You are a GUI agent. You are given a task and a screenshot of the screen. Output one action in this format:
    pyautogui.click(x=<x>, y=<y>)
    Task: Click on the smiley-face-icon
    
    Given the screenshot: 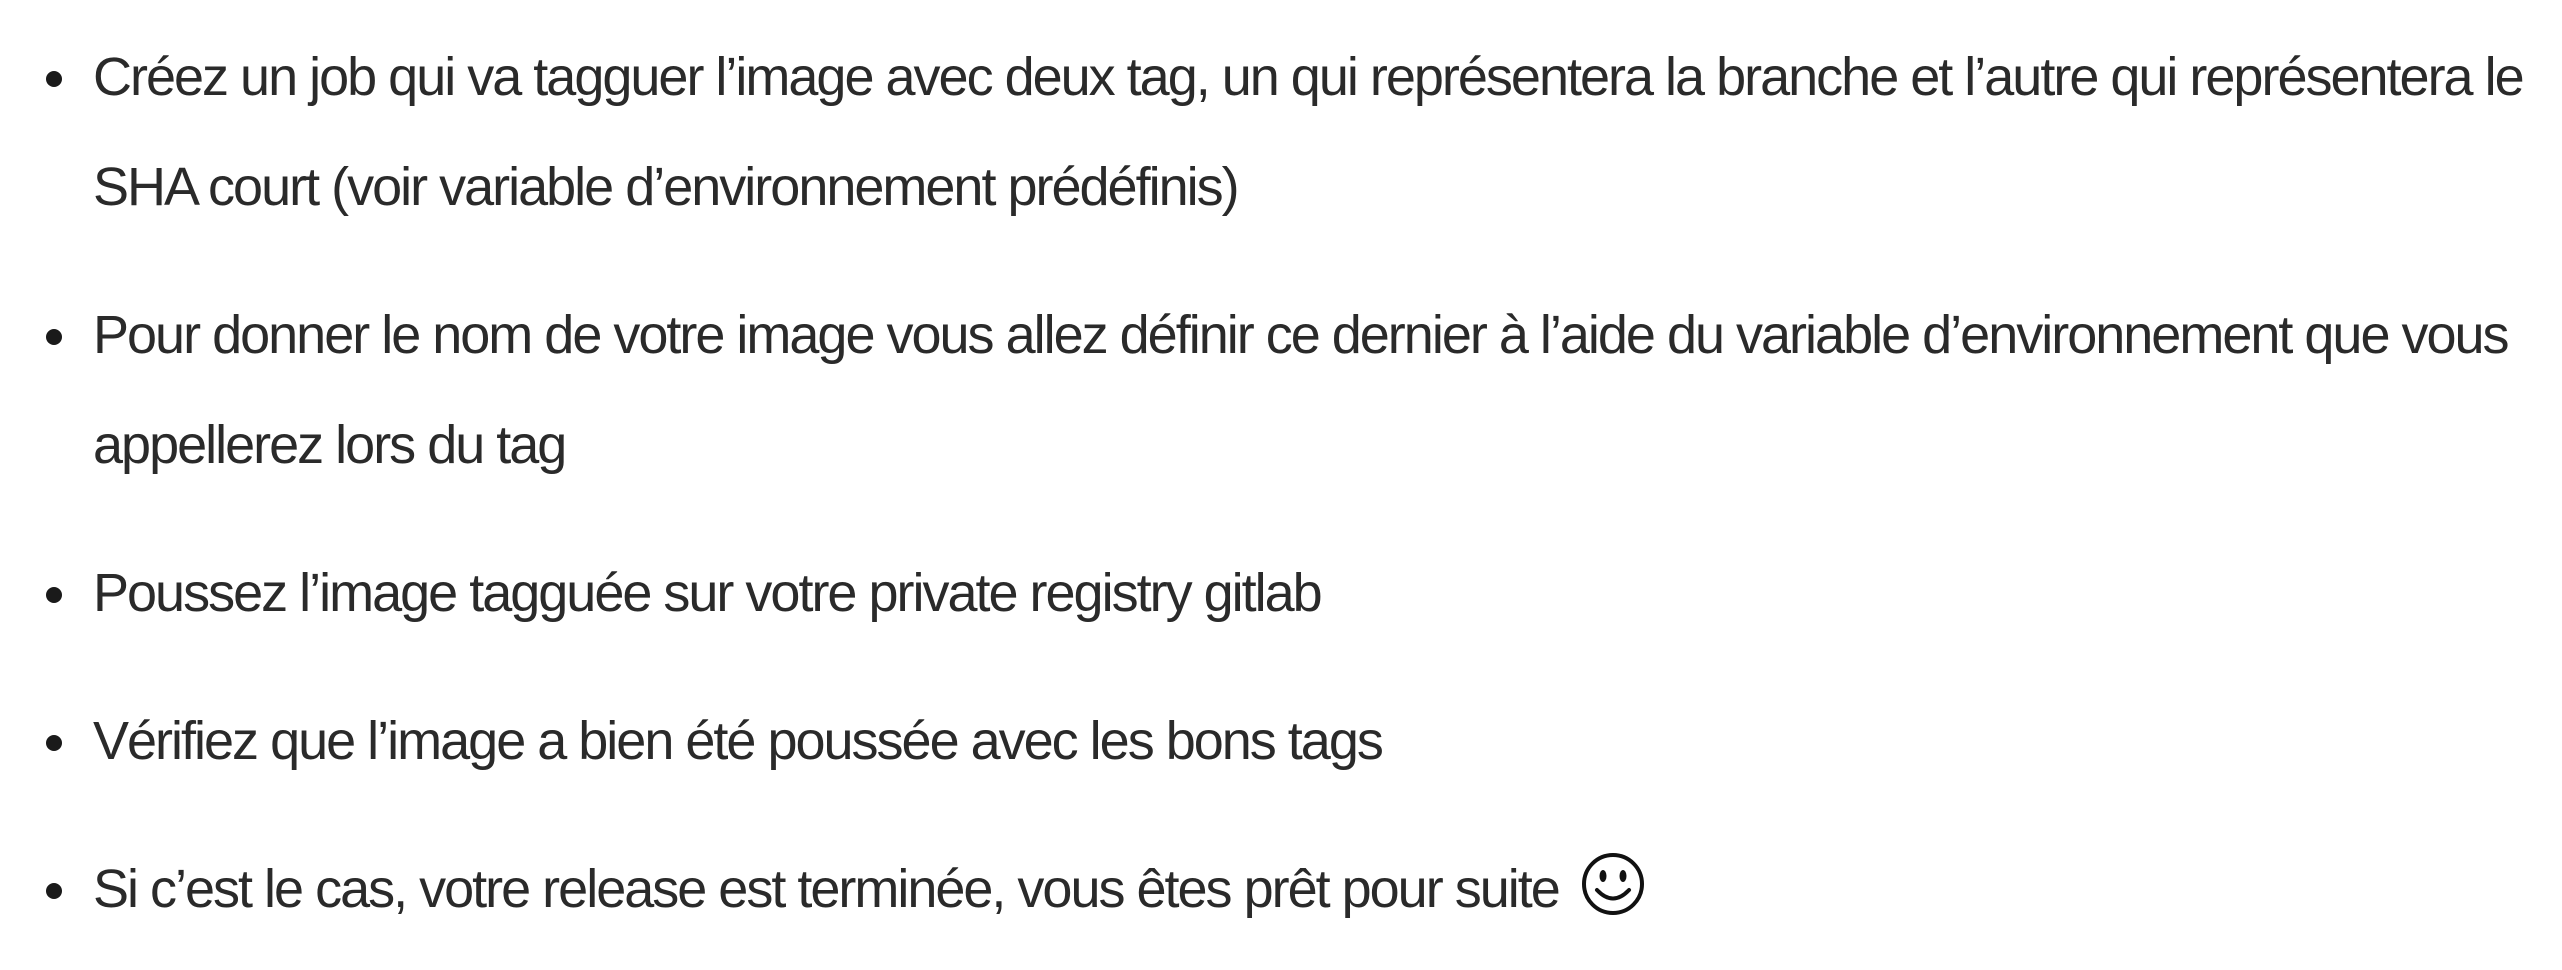 What is the action you would take?
    pyautogui.click(x=1612, y=884)
    